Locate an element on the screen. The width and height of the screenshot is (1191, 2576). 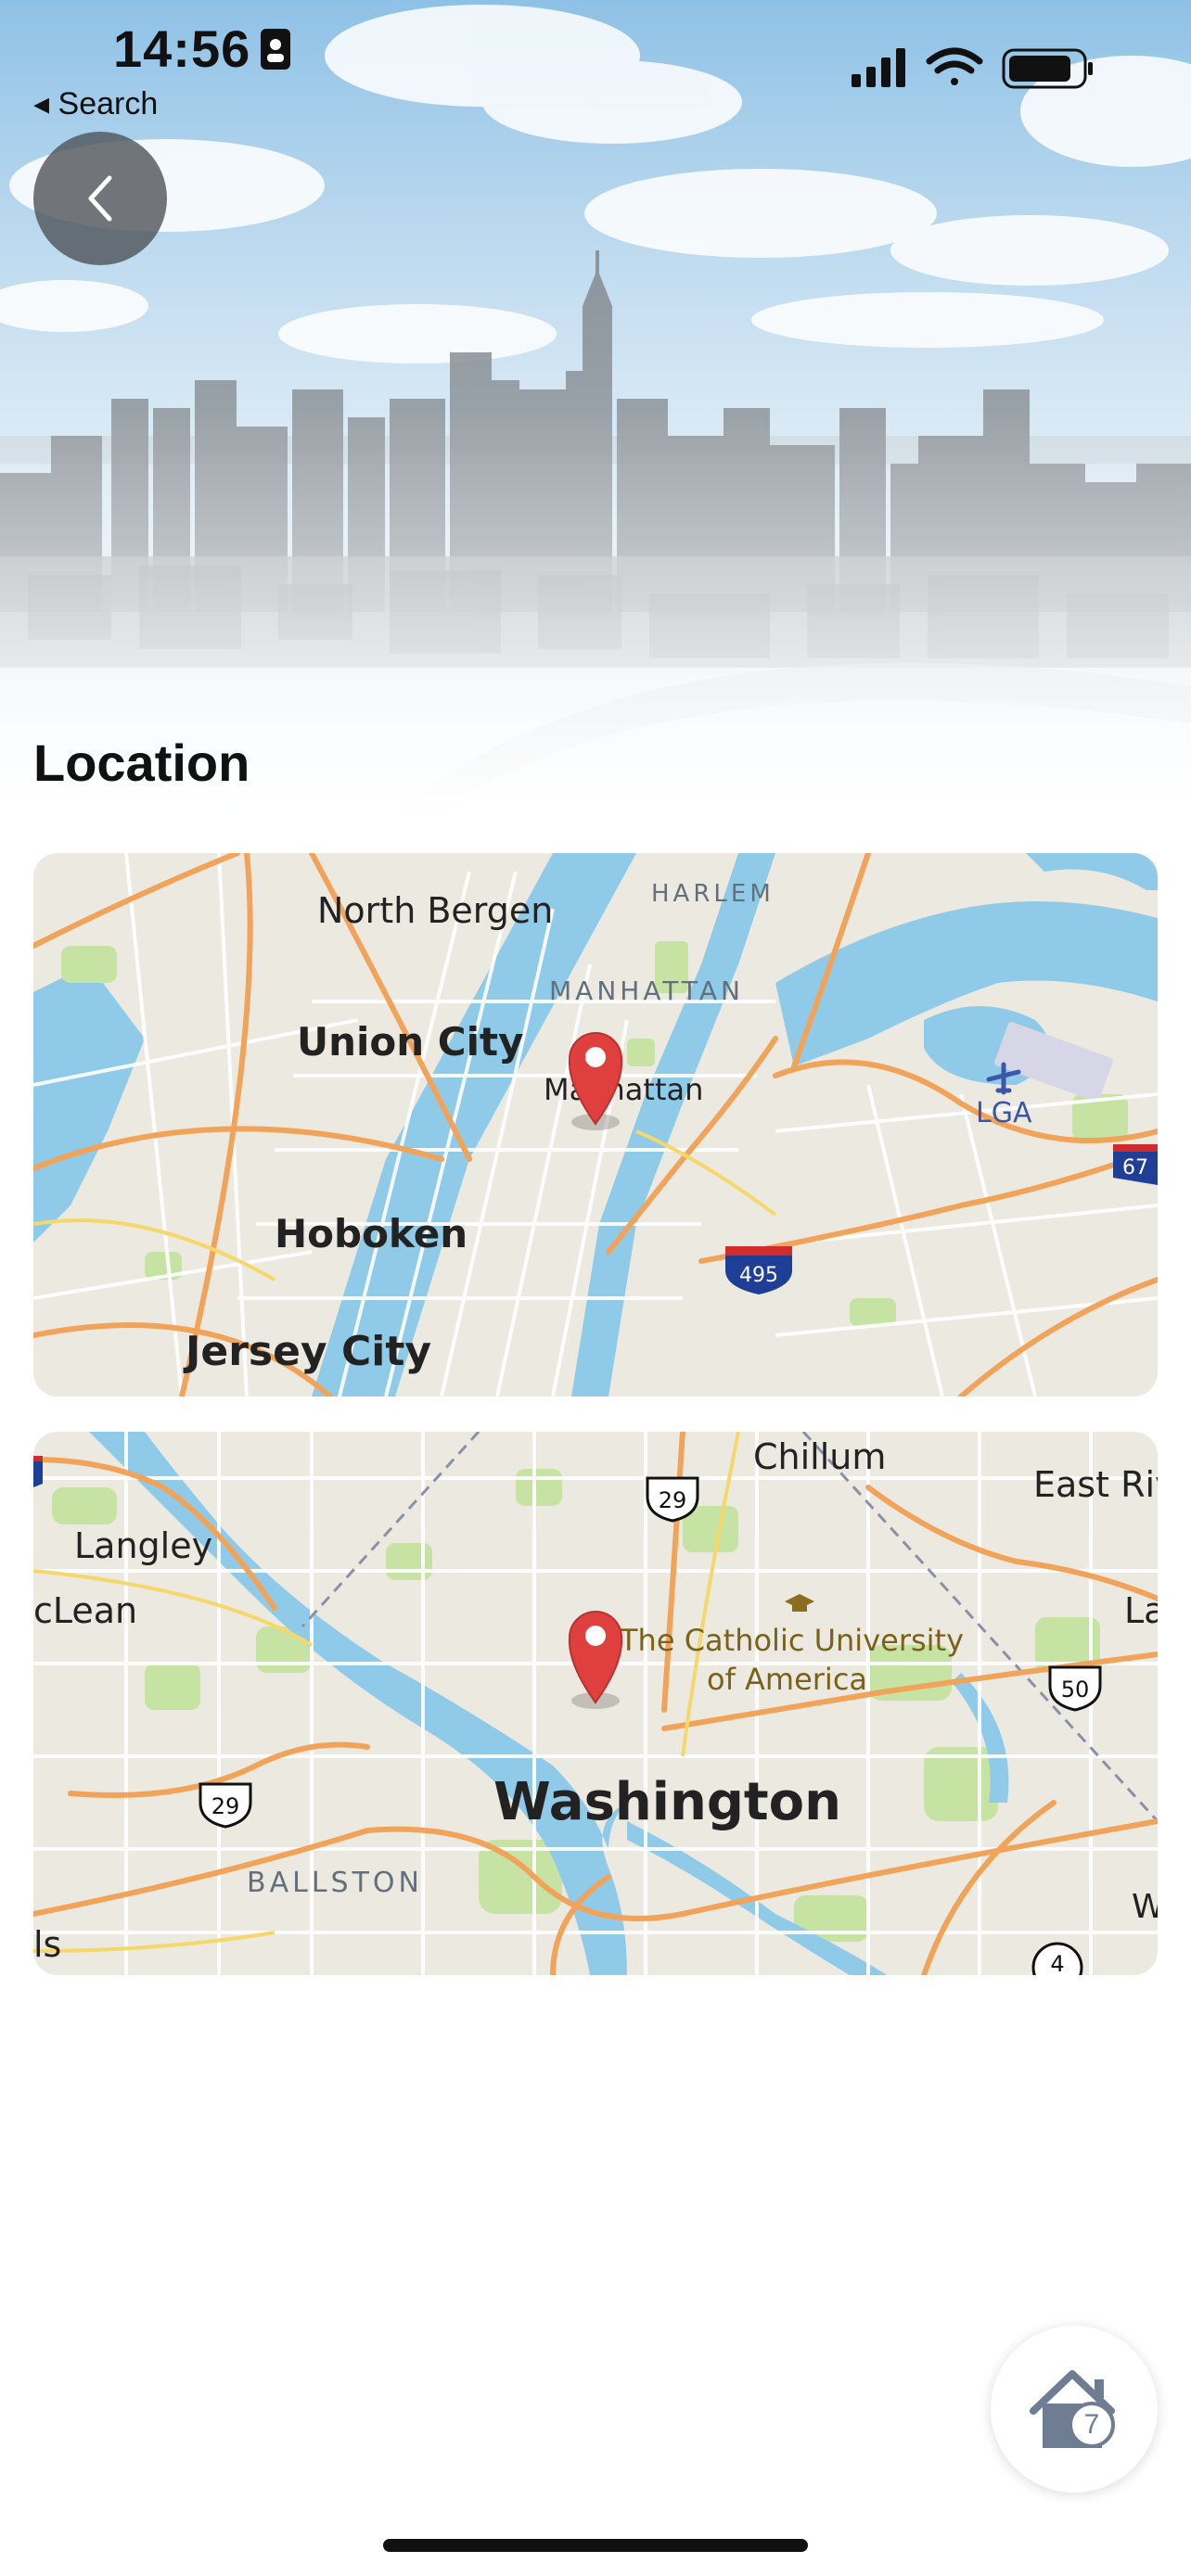
map-label-ls: ls is located at coordinates (47, 1944).